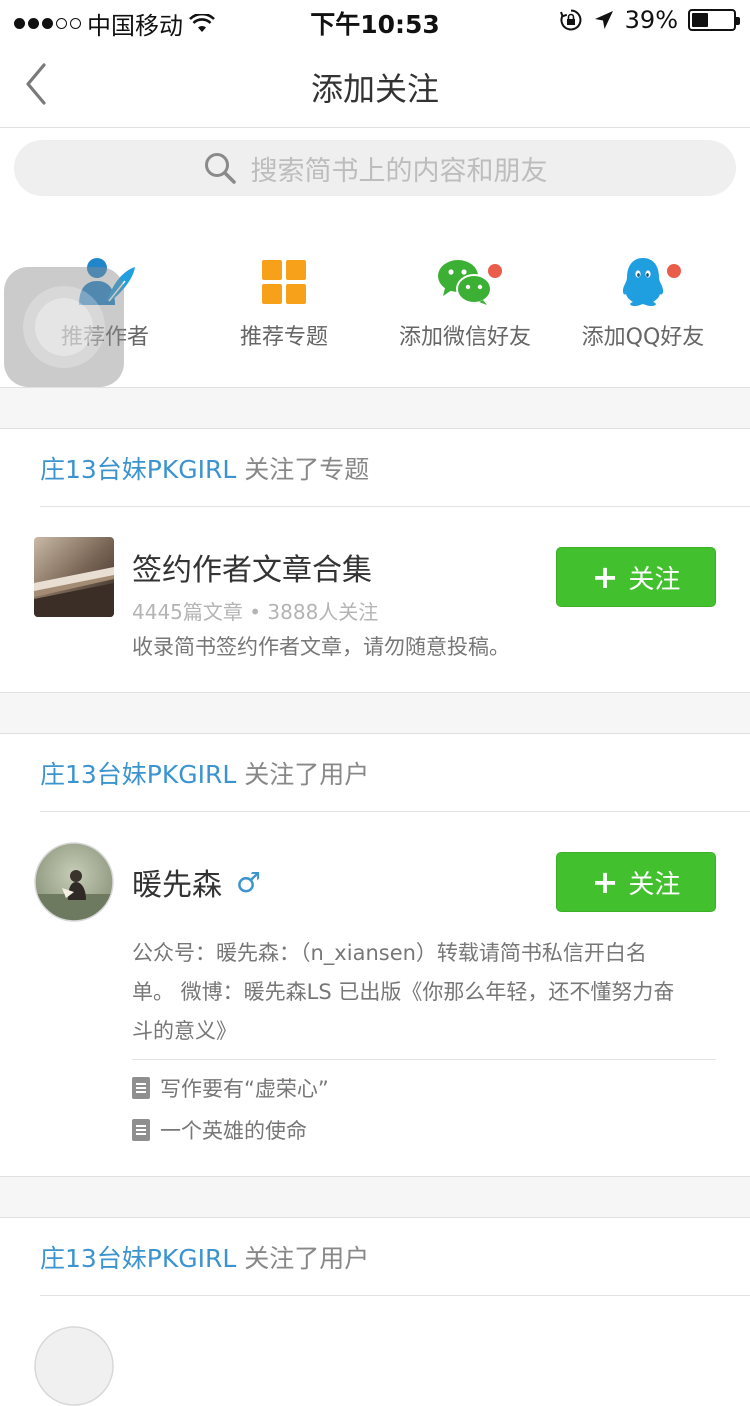 This screenshot has width=750, height=1406. I want to click on article-link: 写作要有“虚荣心”, so click(230, 1088).